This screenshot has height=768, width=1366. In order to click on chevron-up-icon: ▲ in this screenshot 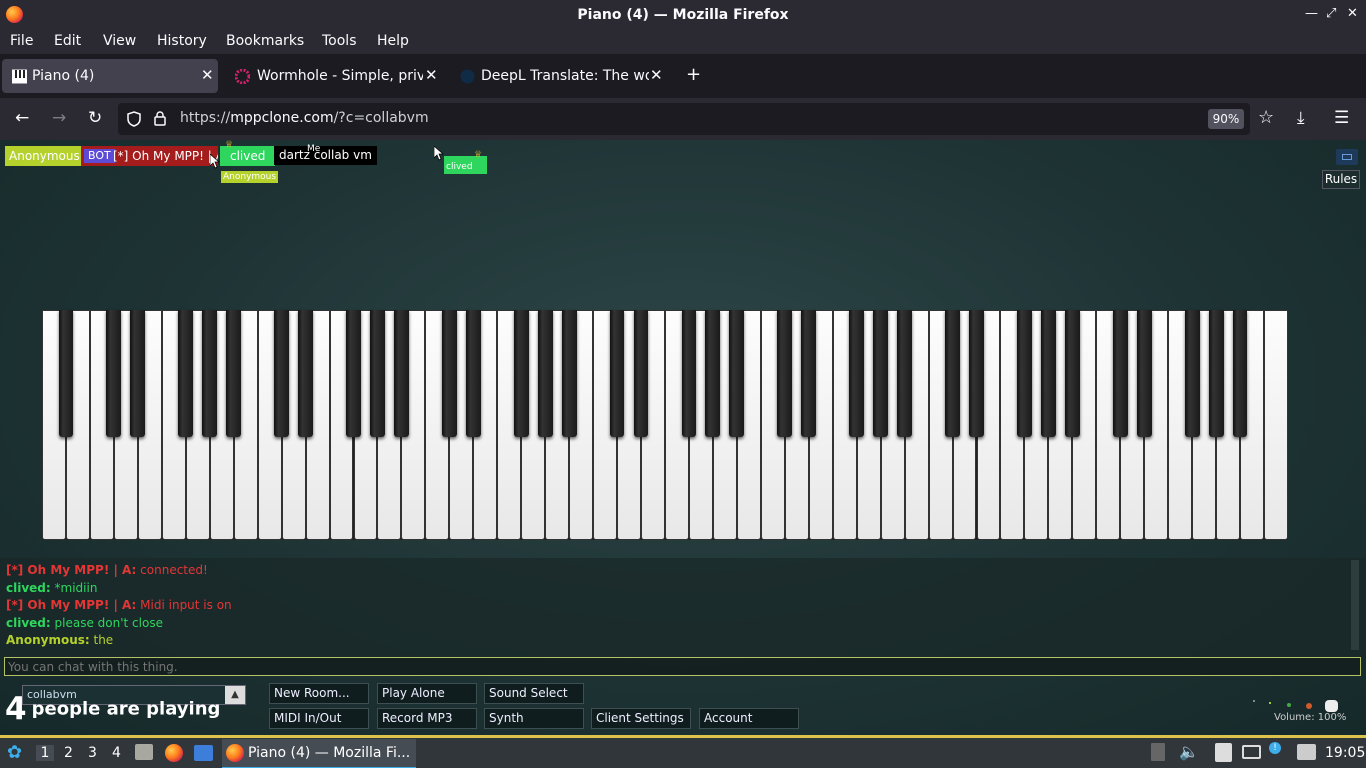, I will do `click(235, 695)`.